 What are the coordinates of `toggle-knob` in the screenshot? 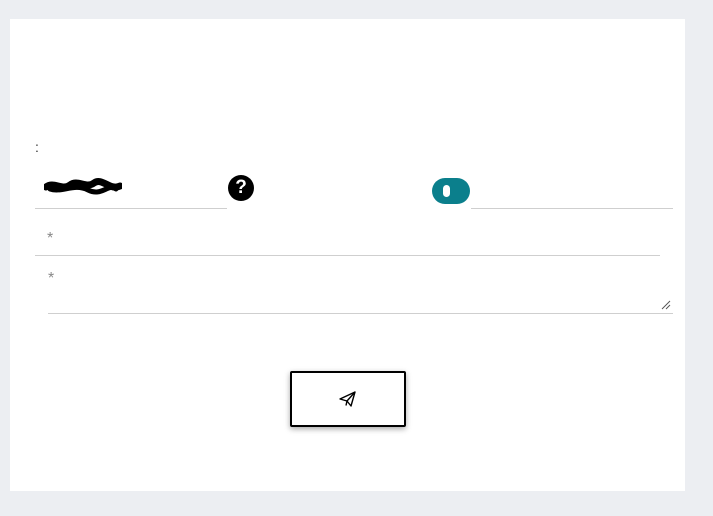 It's located at (446, 191).